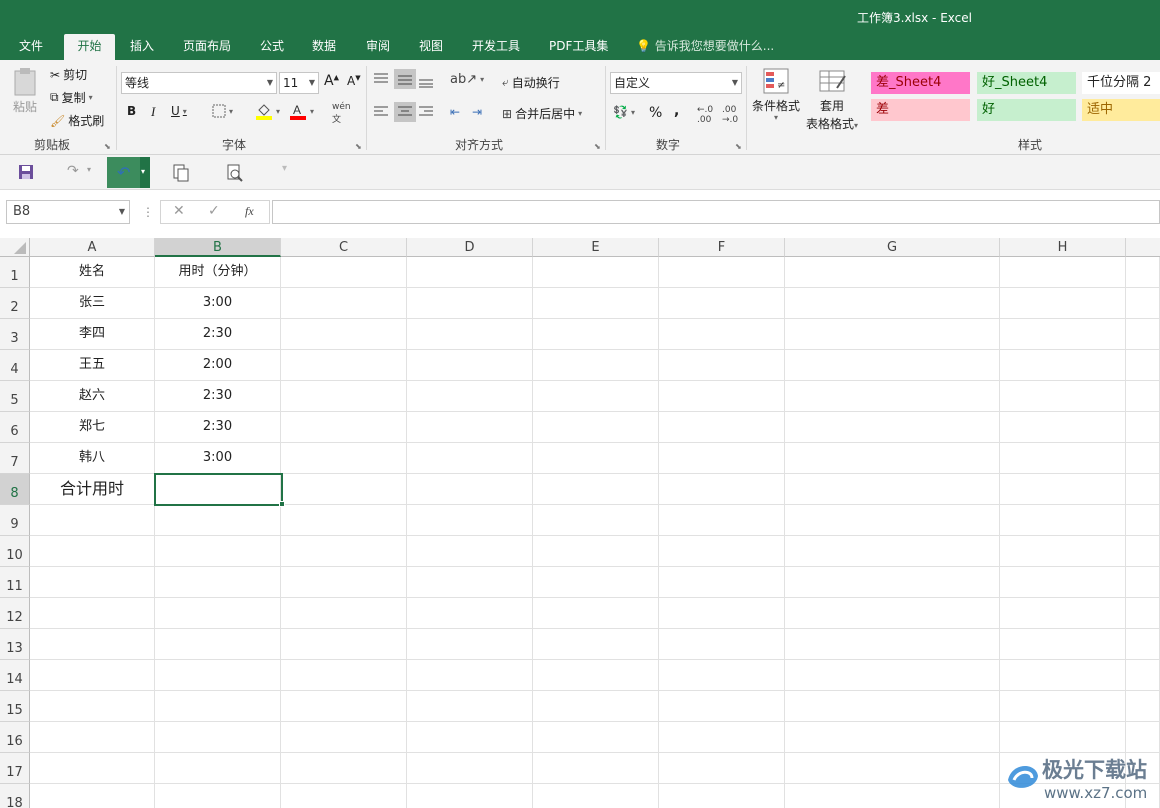 The image size is (1160, 808). I want to click on formula-input, so click(716, 212).